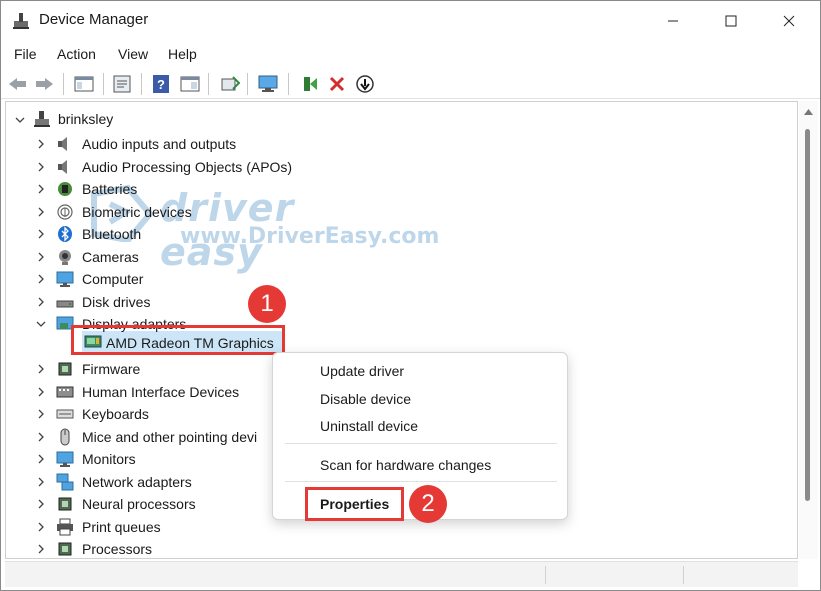 This screenshot has width=821, height=591. I want to click on tree-category-label: Monitors, so click(109, 459).